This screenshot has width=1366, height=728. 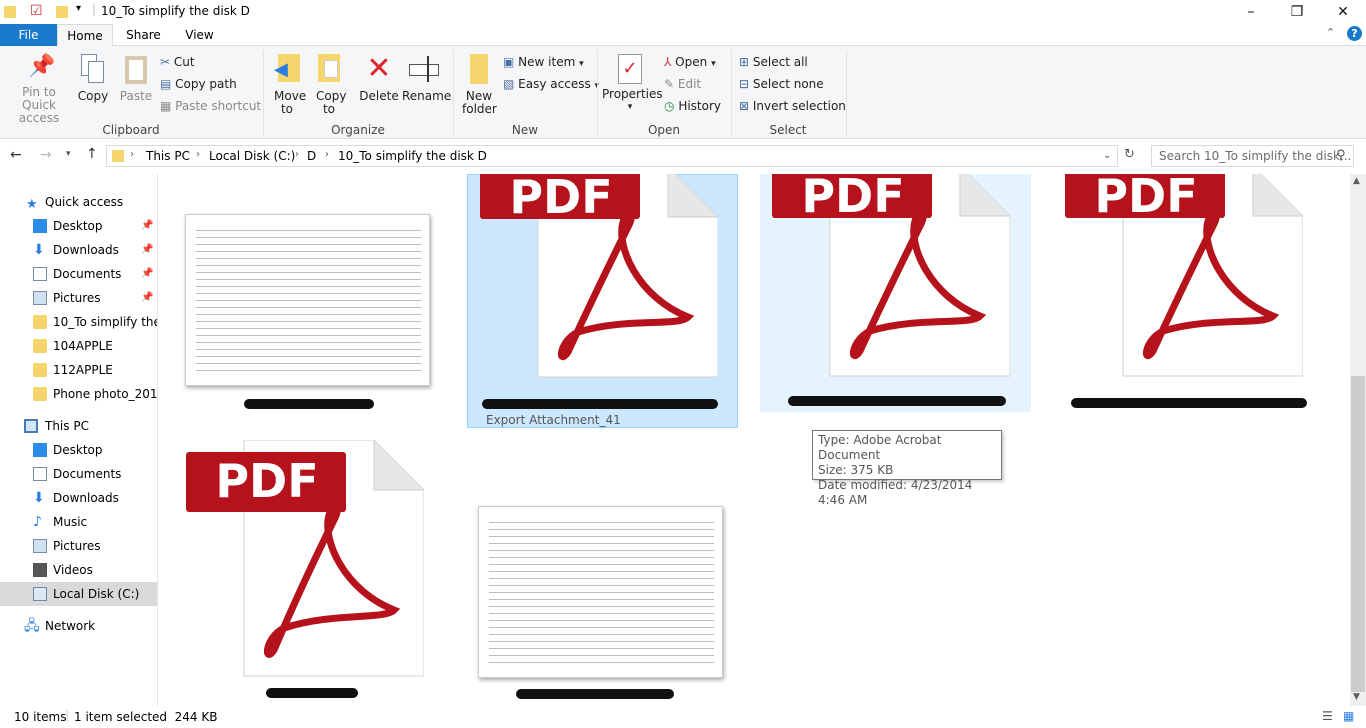 I want to click on folder-icon, so click(x=10, y=12).